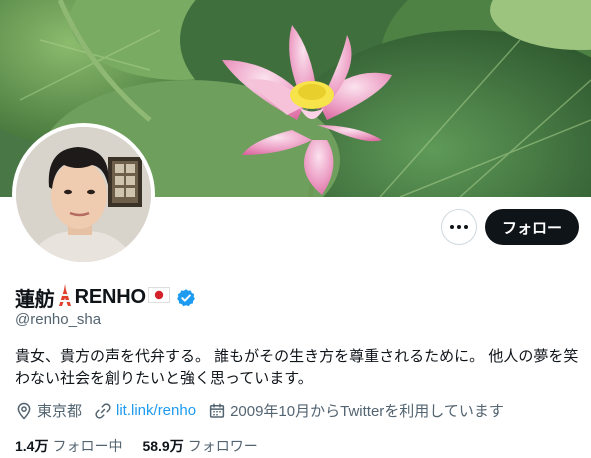  What do you see at coordinates (87, 446) in the screenshot?
I see `following-label: フォロー中` at bounding box center [87, 446].